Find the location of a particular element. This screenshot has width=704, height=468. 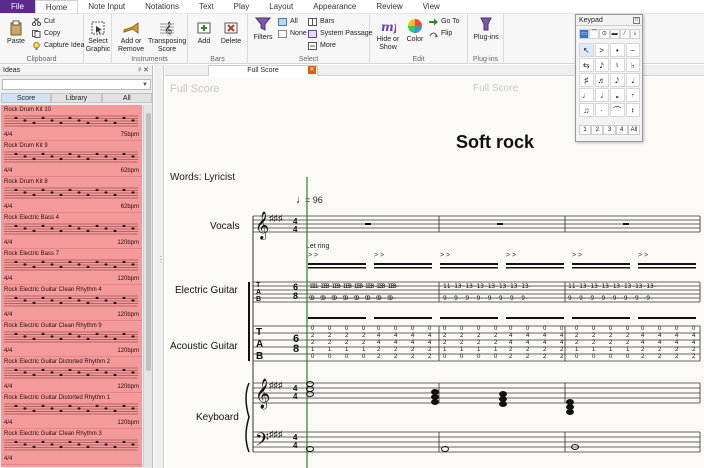

select-more-button: More is located at coordinates (322, 46).